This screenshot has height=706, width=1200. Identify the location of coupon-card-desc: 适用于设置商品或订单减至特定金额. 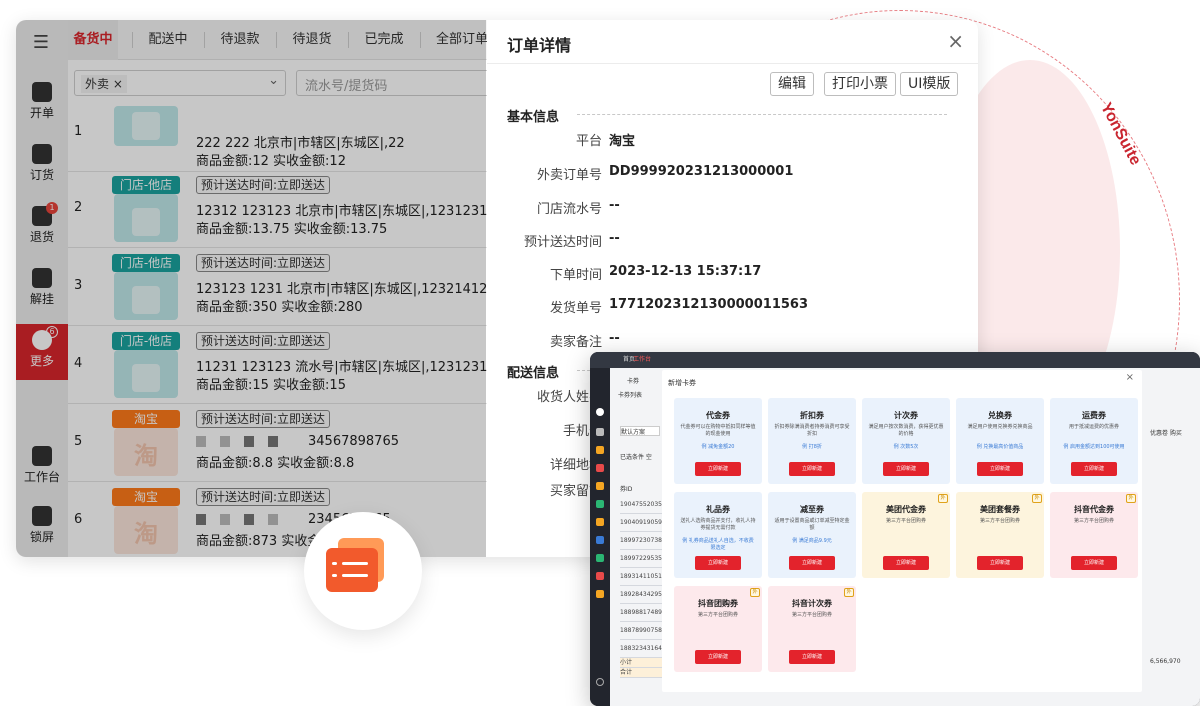
(812, 524).